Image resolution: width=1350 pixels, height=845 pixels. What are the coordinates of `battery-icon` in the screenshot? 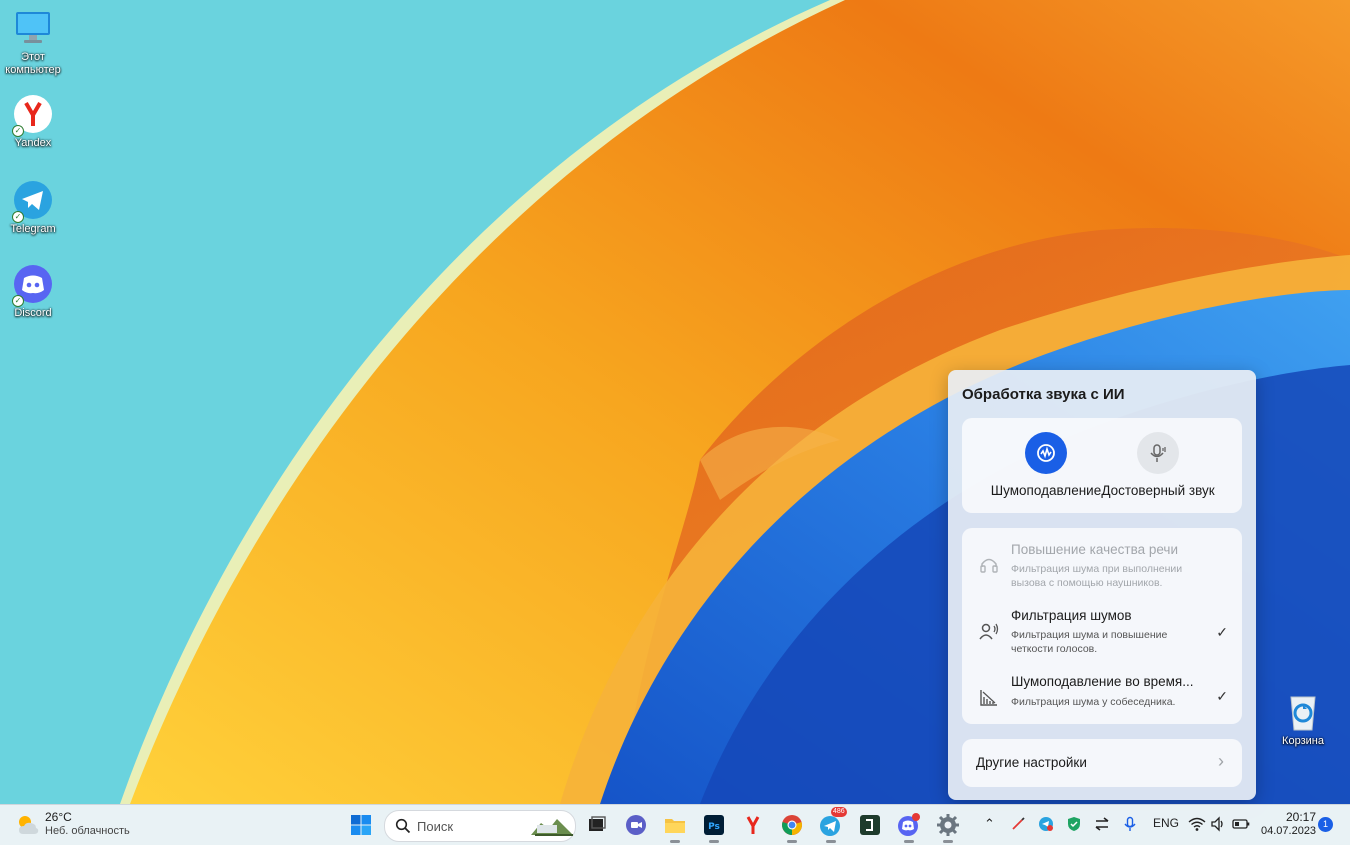 It's located at (1241, 825).